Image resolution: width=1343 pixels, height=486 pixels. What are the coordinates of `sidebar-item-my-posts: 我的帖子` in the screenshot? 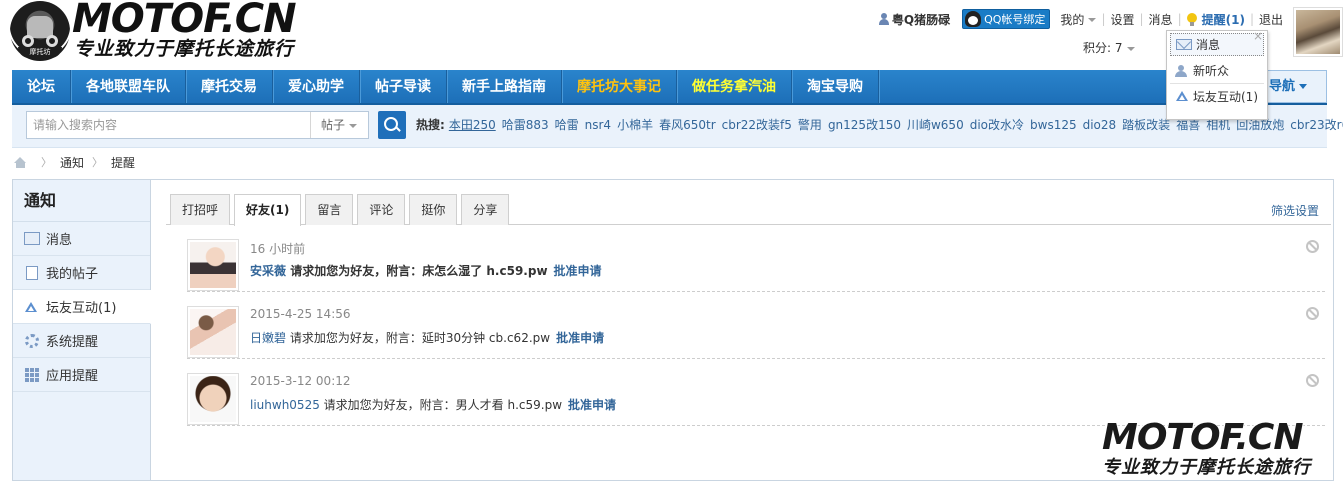 It's located at (81, 273).